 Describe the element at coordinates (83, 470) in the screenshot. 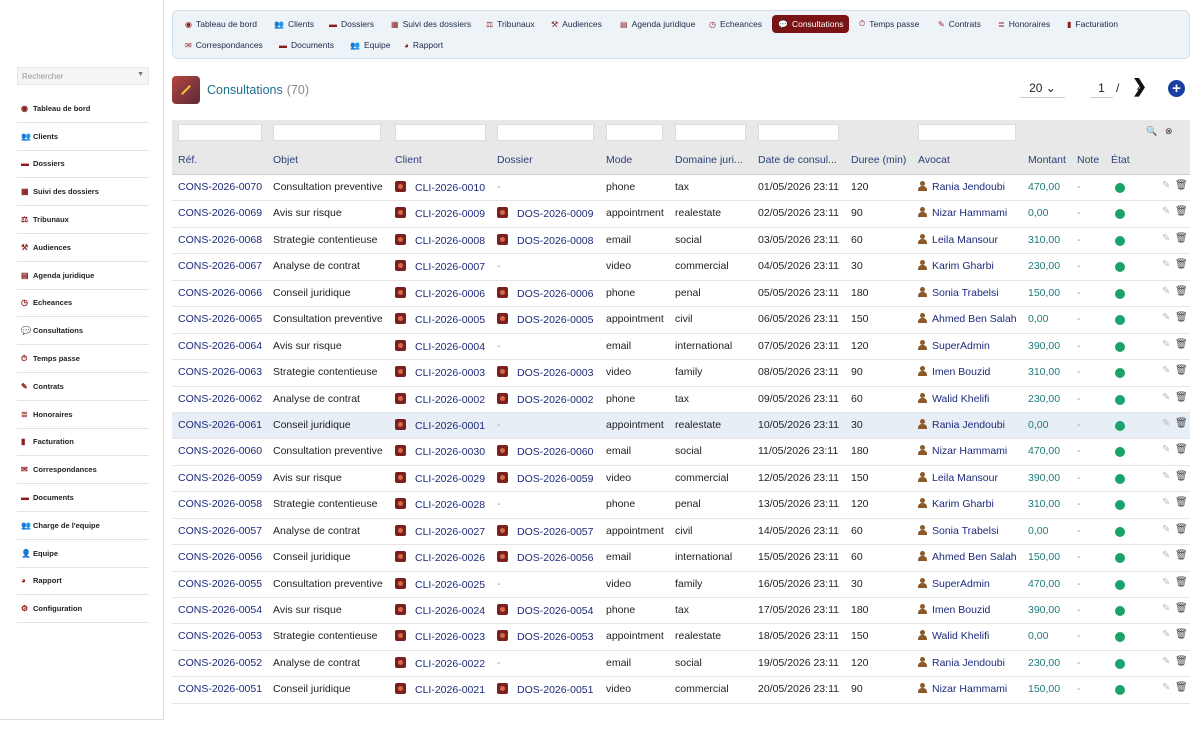

I see `sidebar-item-correspondances: ✉ Correspondances` at that location.